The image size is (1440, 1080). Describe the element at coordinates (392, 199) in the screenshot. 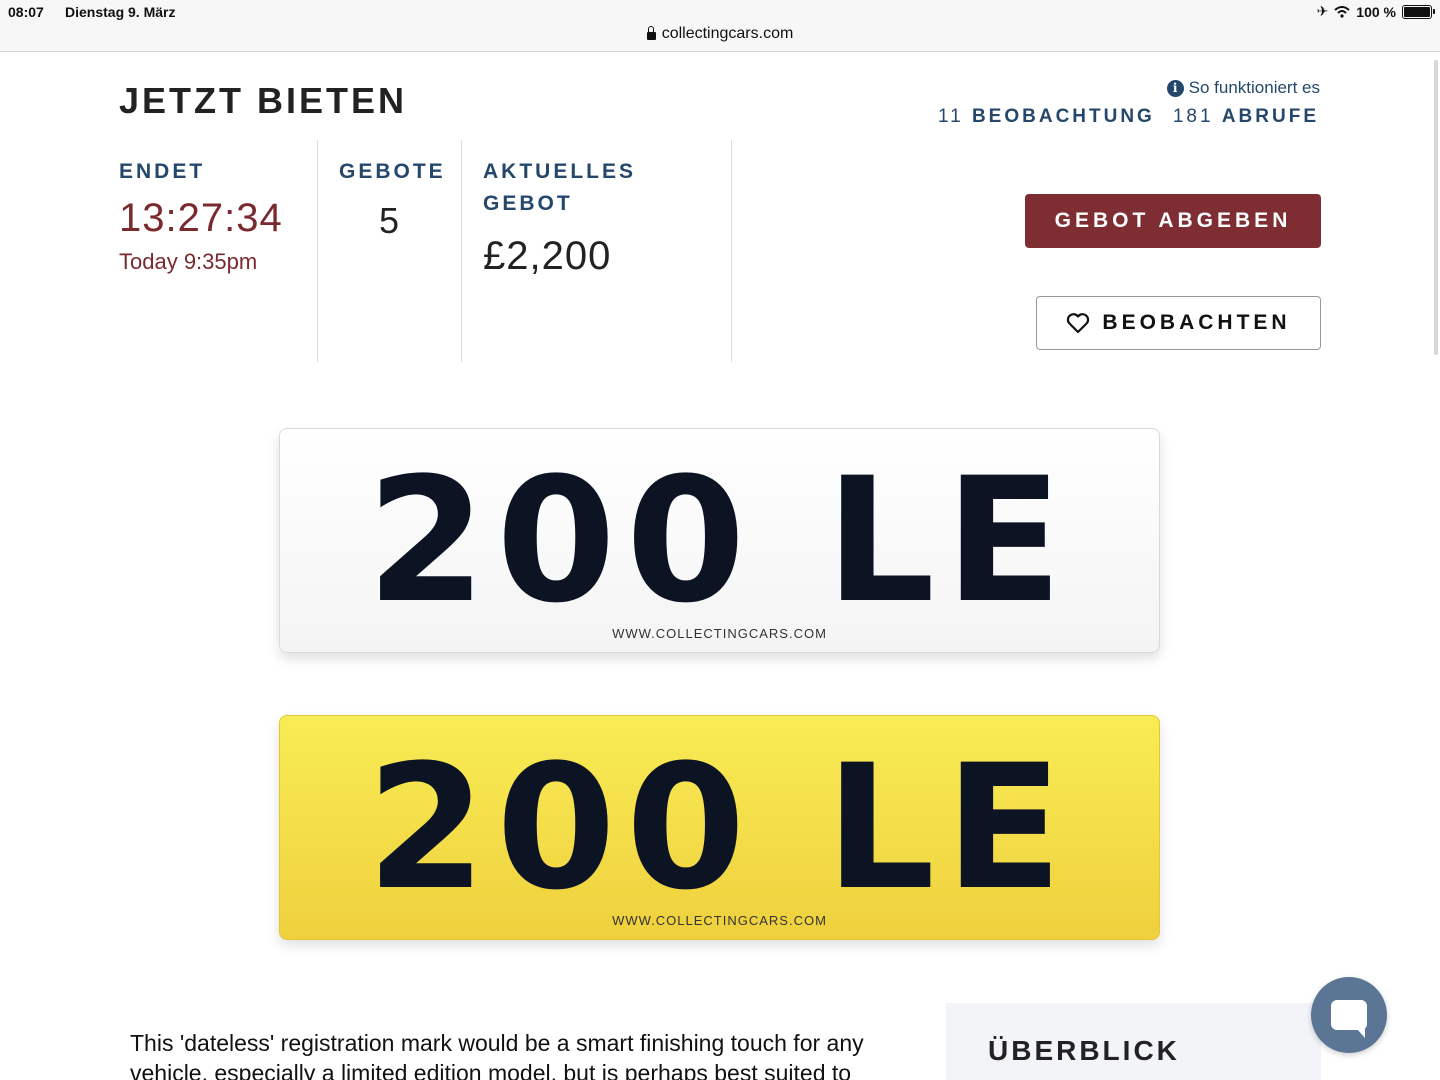

I see `bid-count-block: GEBOTE 5` at that location.